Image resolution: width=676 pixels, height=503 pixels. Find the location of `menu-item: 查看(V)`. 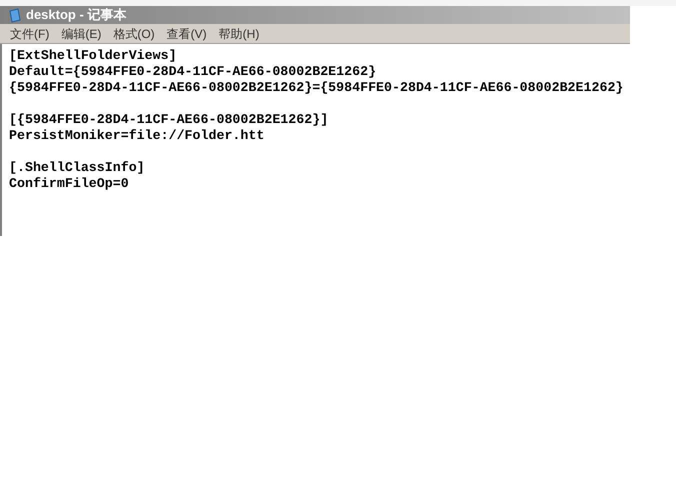

menu-item: 查看(V) is located at coordinates (186, 33).